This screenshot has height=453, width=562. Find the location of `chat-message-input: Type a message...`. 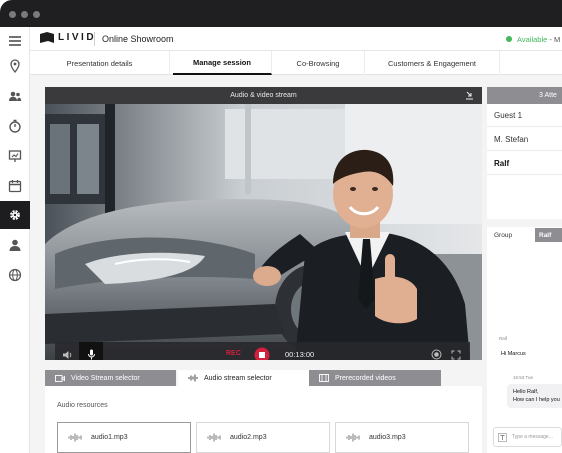

chat-message-input: Type a message... is located at coordinates (527, 437).